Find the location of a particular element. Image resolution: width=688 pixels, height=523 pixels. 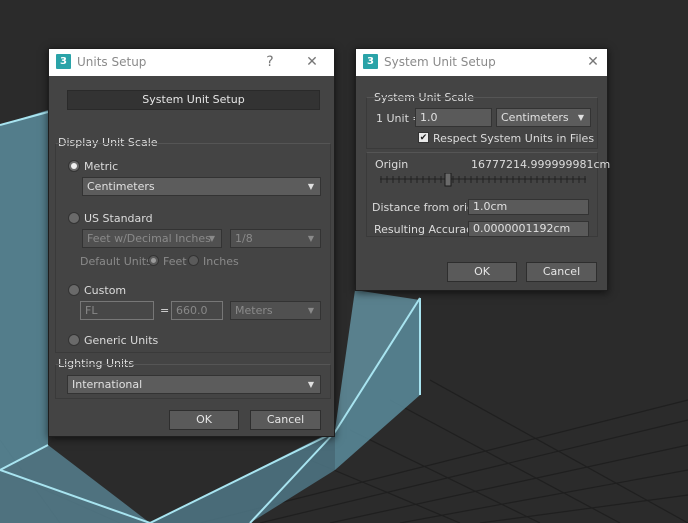

us-fraction-value: 1/8 is located at coordinates (244, 238).